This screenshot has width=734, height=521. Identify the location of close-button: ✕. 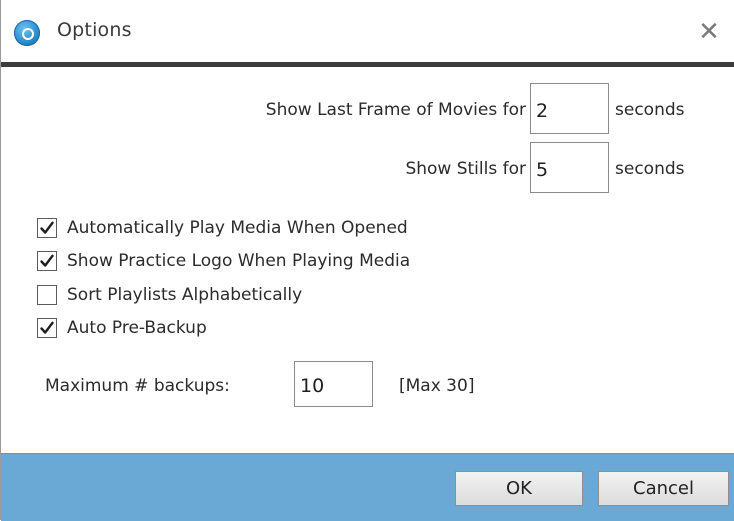
(709, 32).